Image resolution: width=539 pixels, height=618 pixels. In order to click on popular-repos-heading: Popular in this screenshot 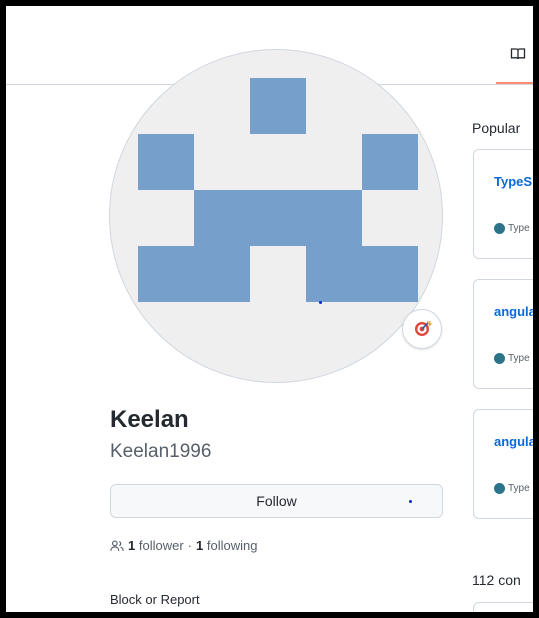, I will do `click(496, 128)`.